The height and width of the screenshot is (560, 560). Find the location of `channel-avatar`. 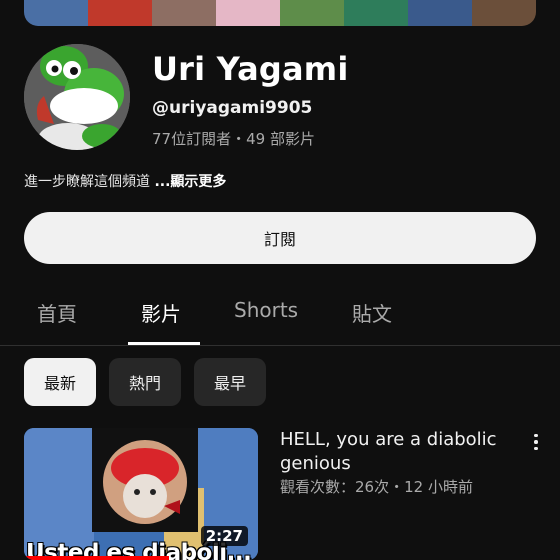

channel-avatar is located at coordinates (77, 97).